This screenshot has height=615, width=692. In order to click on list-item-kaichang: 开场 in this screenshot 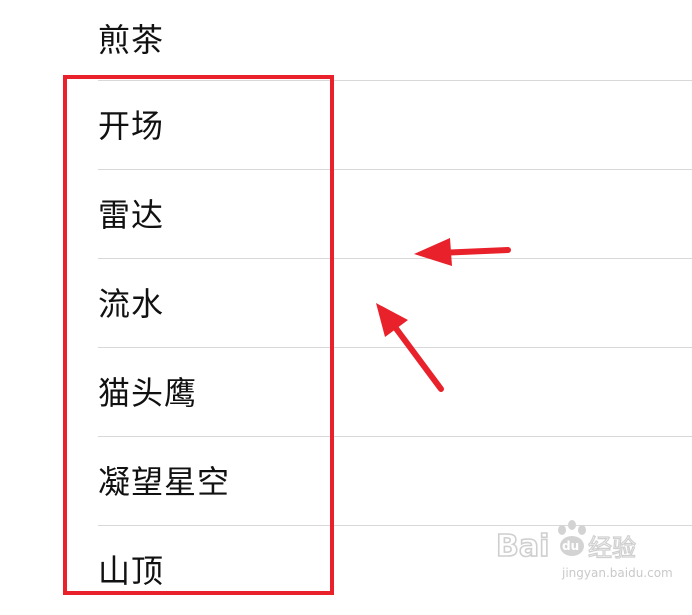, I will do `click(395, 125)`.